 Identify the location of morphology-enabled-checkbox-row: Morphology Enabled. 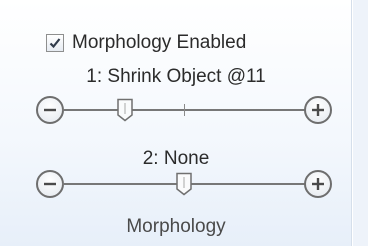
(146, 43).